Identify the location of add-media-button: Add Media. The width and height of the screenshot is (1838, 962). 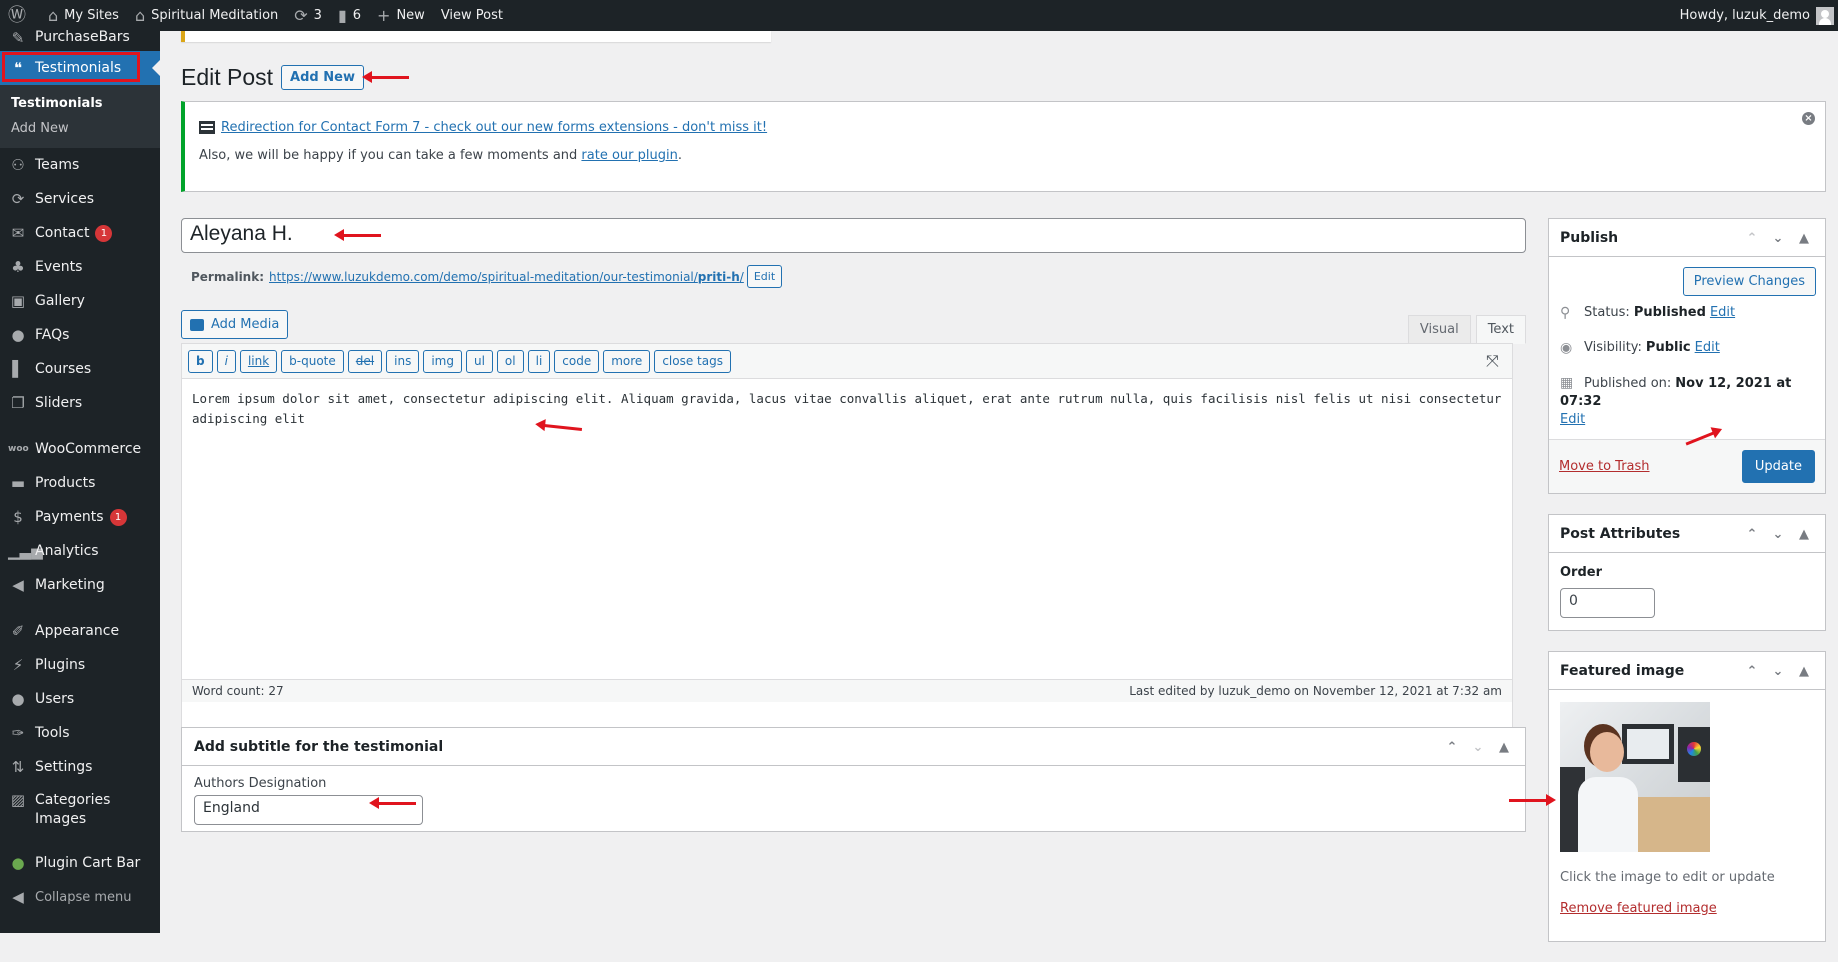
(235, 324).